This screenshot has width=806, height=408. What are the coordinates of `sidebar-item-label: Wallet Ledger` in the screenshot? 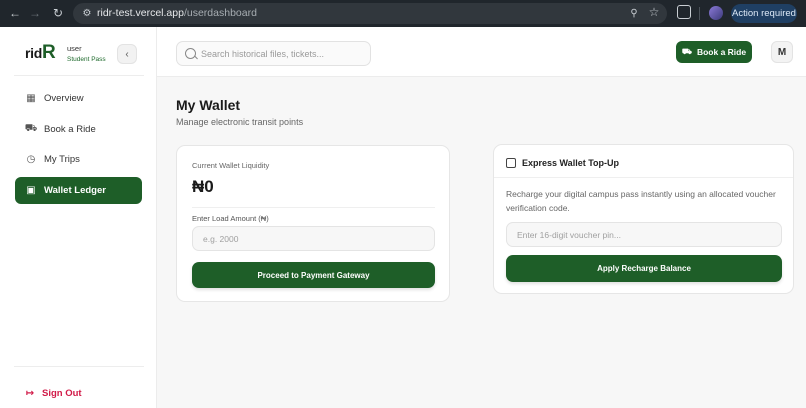 It's located at (75, 190).